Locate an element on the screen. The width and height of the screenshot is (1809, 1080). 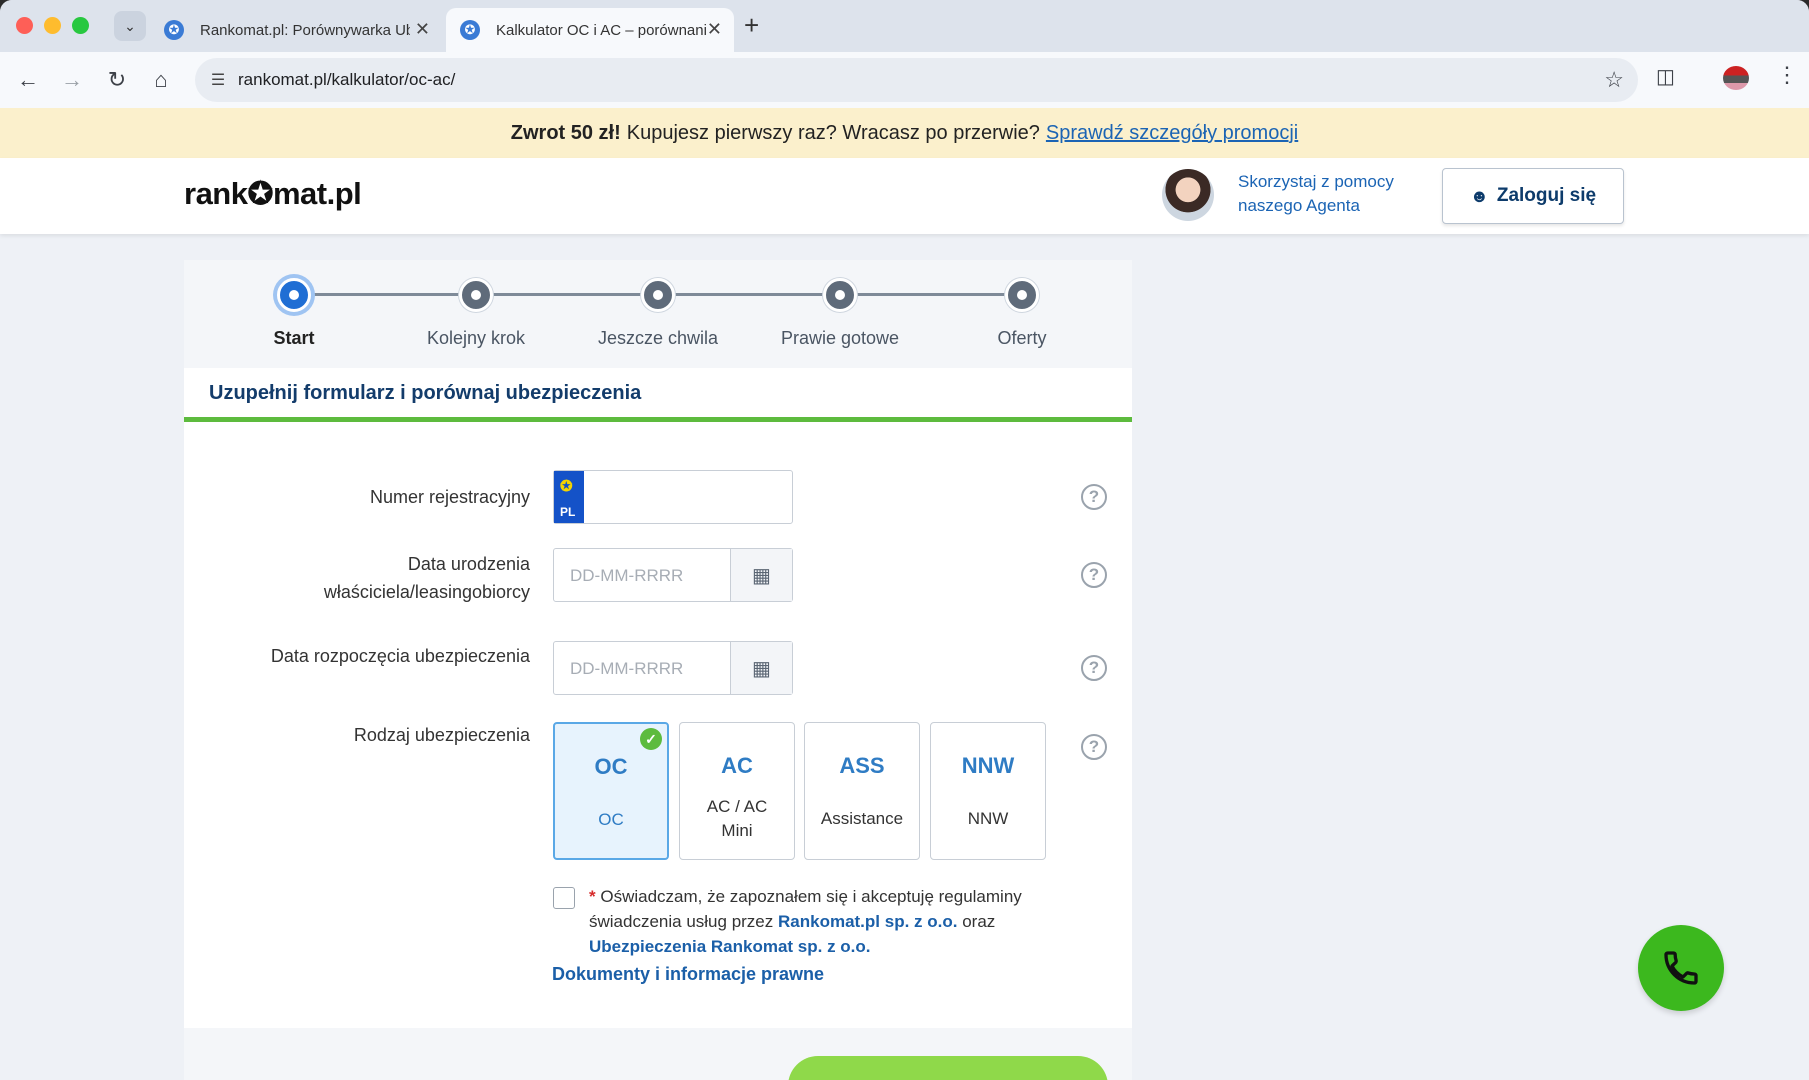
home-icon: ⌂ is located at coordinates (161, 80).